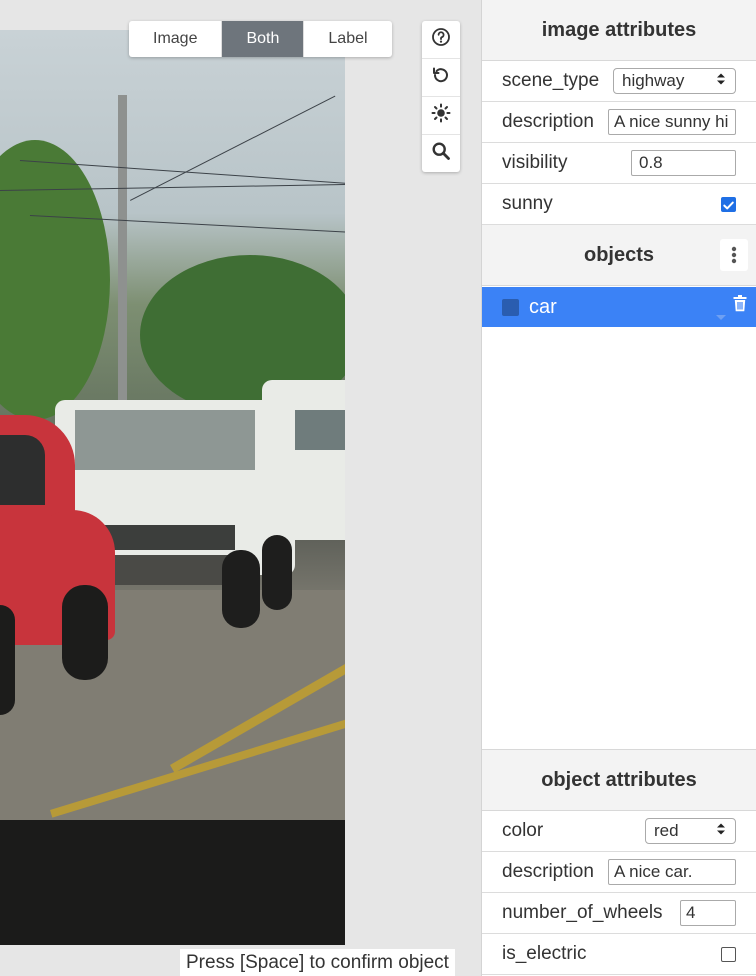 The height and width of the screenshot is (976, 756). Describe the element at coordinates (653, 80) in the screenshot. I see `scene-type-value: highway` at that location.